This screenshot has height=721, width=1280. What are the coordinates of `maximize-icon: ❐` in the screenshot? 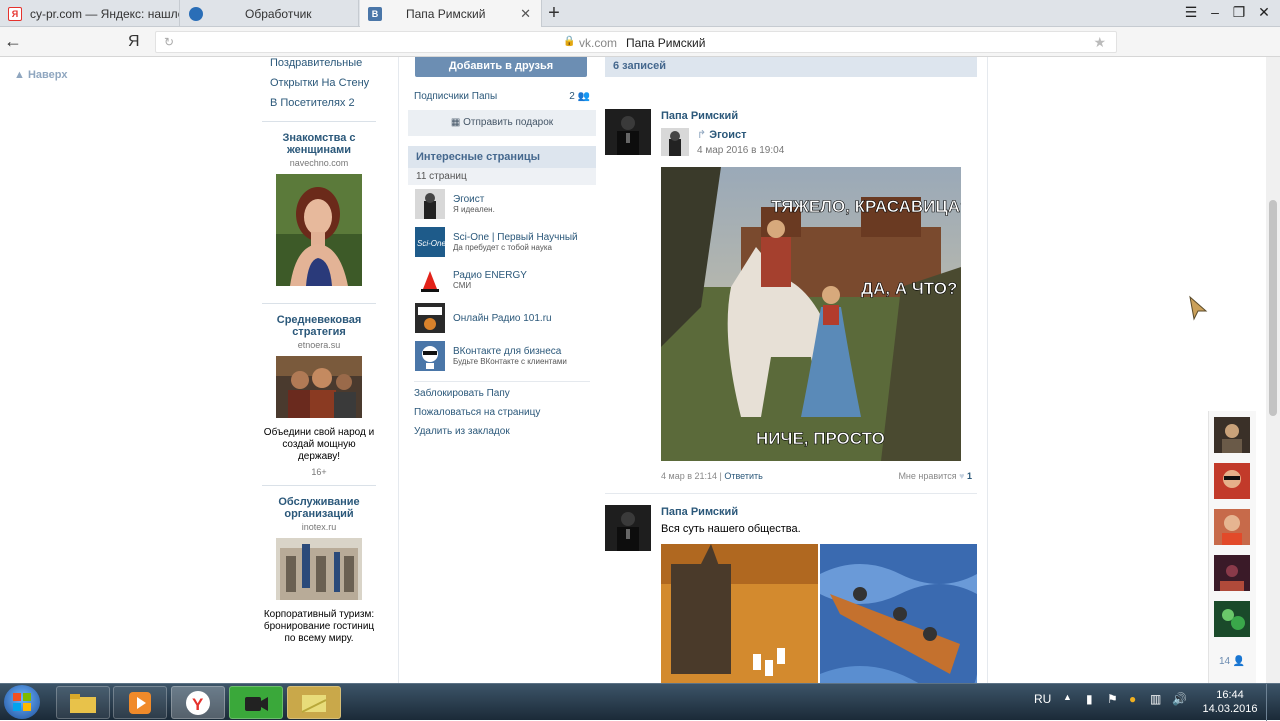 It's located at (1239, 12).